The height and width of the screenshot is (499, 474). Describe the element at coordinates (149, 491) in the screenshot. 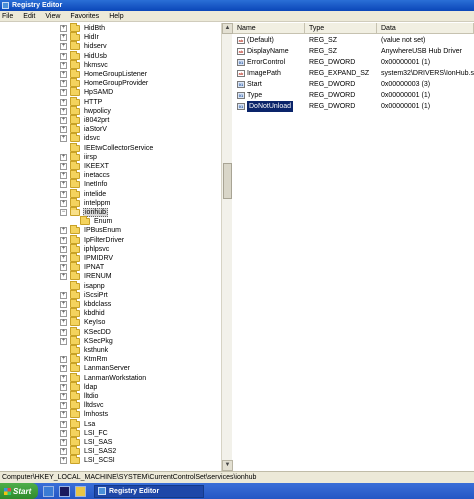

I see `taskbar-registry-editor: Registry Editor` at that location.